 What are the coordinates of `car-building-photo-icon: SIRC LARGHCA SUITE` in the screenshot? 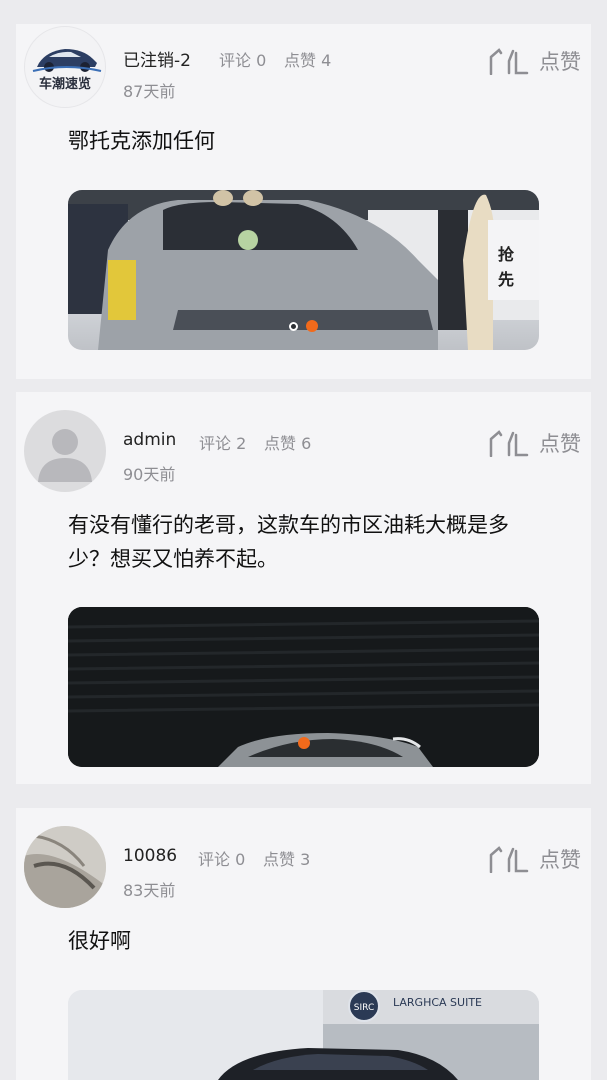 It's located at (303, 1035).